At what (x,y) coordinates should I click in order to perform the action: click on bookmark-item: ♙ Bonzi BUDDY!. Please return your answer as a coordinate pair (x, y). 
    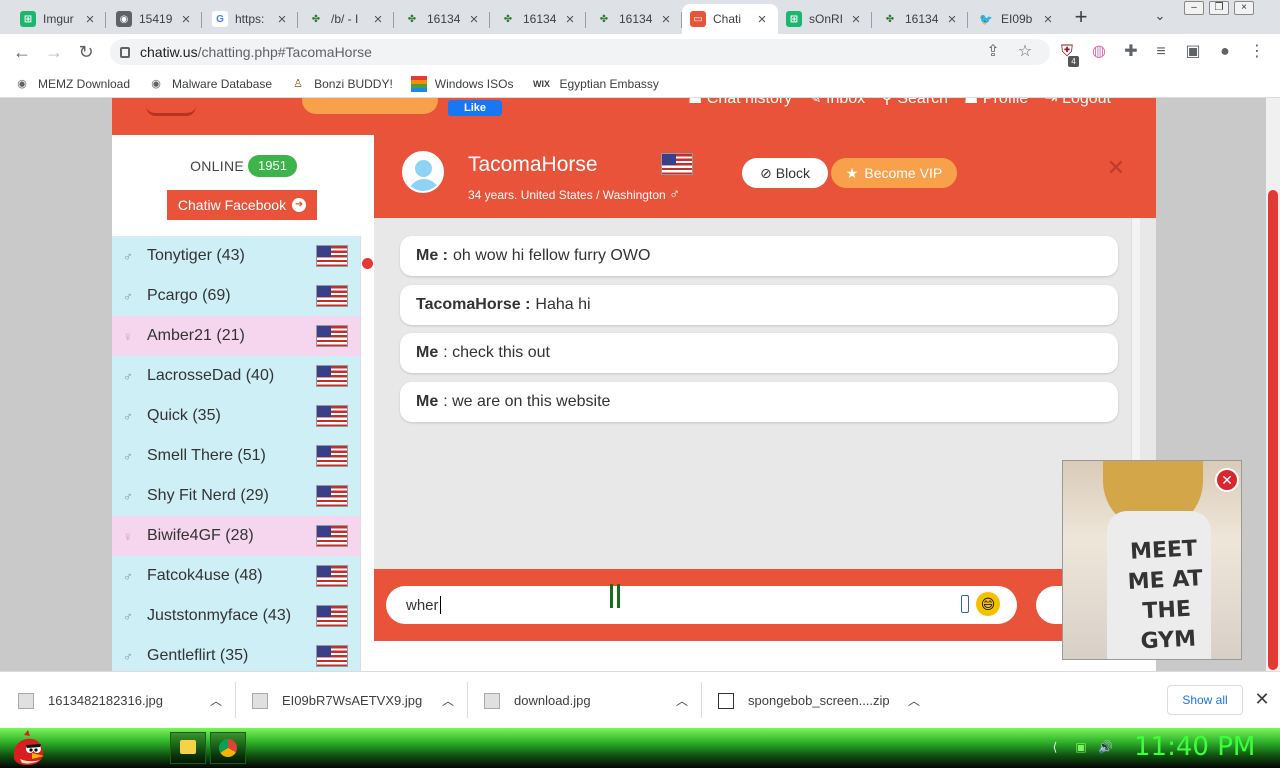
    Looking at the image, I should click on (341, 84).